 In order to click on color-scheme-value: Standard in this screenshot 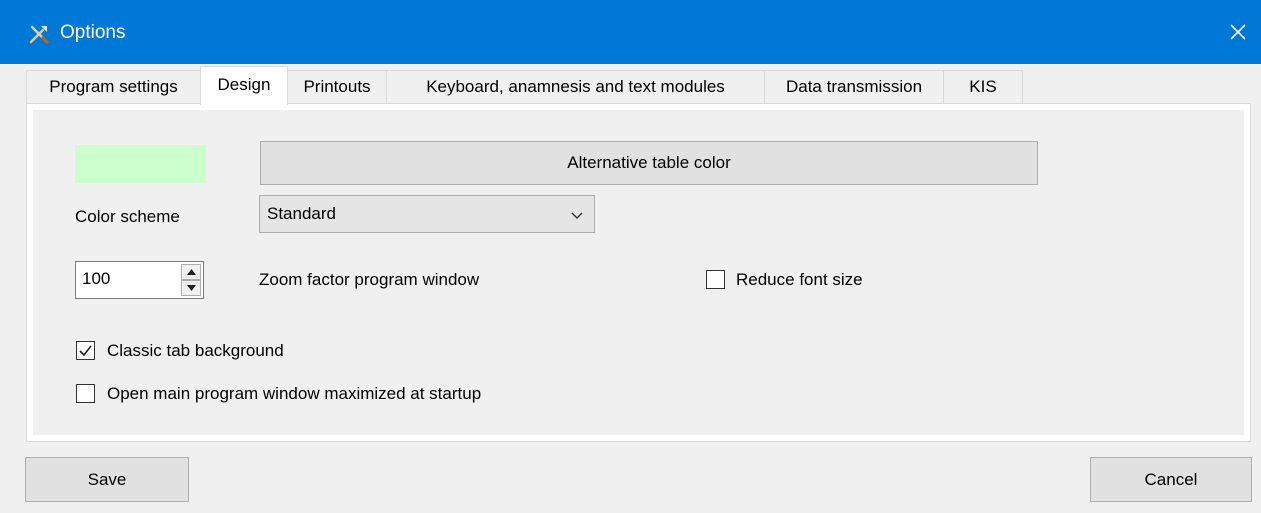, I will do `click(301, 213)`.